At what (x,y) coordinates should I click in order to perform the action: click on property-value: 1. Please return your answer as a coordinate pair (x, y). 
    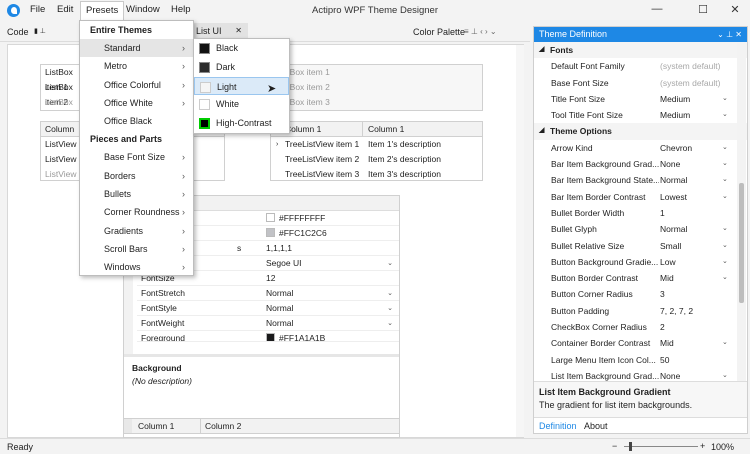
    Looking at the image, I should click on (662, 213).